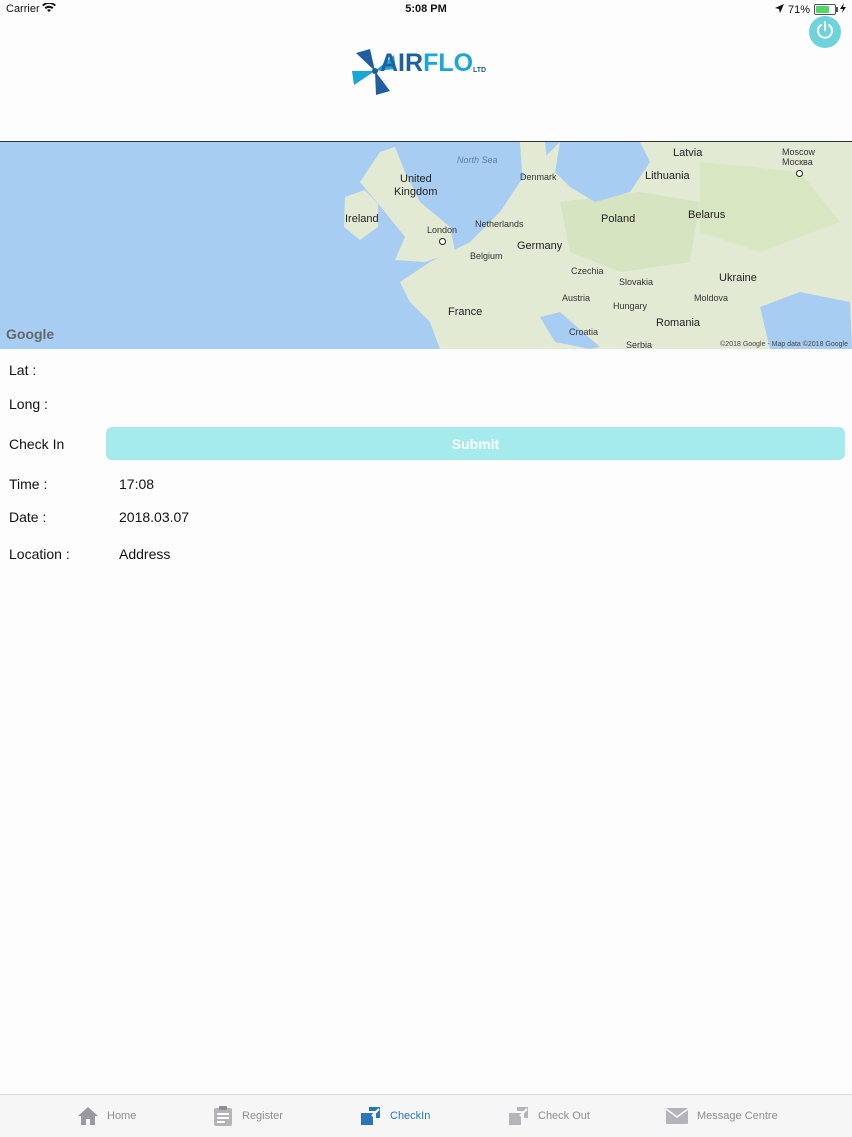 The height and width of the screenshot is (1137, 852). I want to click on lat-label: Lat :, so click(23, 370).